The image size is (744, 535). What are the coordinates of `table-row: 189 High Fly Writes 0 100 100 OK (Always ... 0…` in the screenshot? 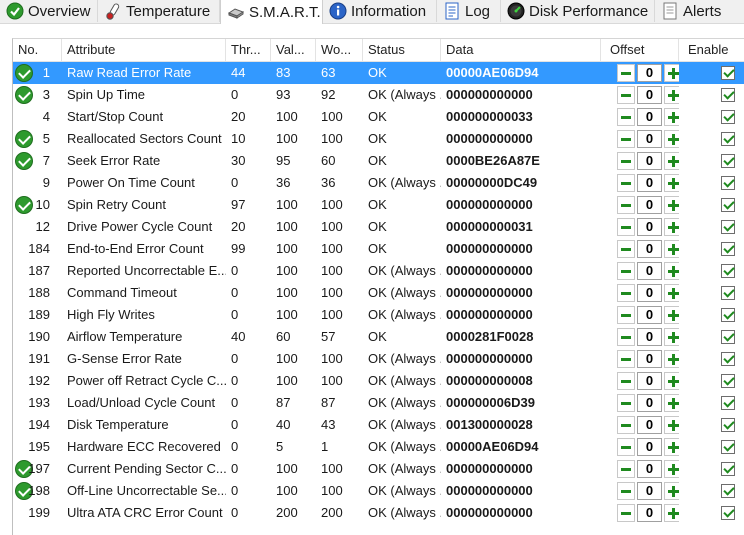 It's located at (378, 315).